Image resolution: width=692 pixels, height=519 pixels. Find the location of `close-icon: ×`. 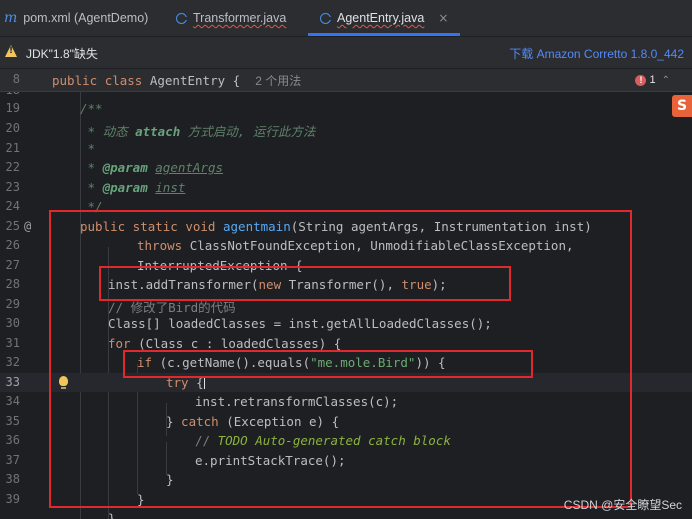

close-icon: × is located at coordinates (443, 18).